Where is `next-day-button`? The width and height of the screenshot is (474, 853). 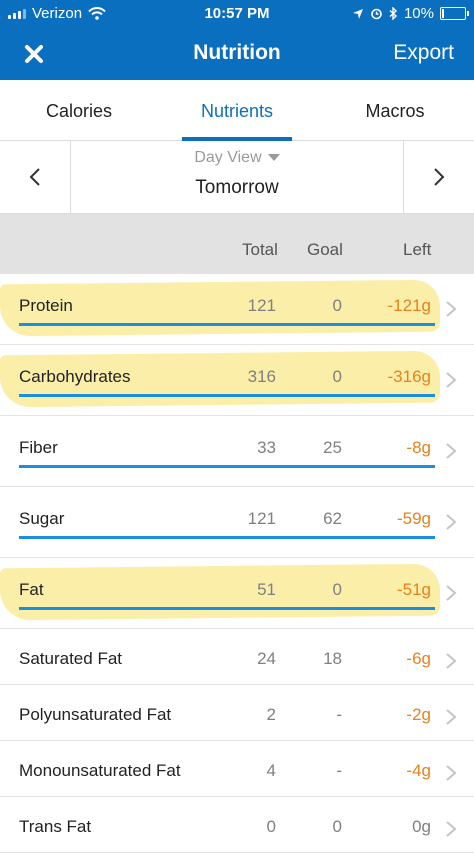
next-day-button is located at coordinates (438, 177).